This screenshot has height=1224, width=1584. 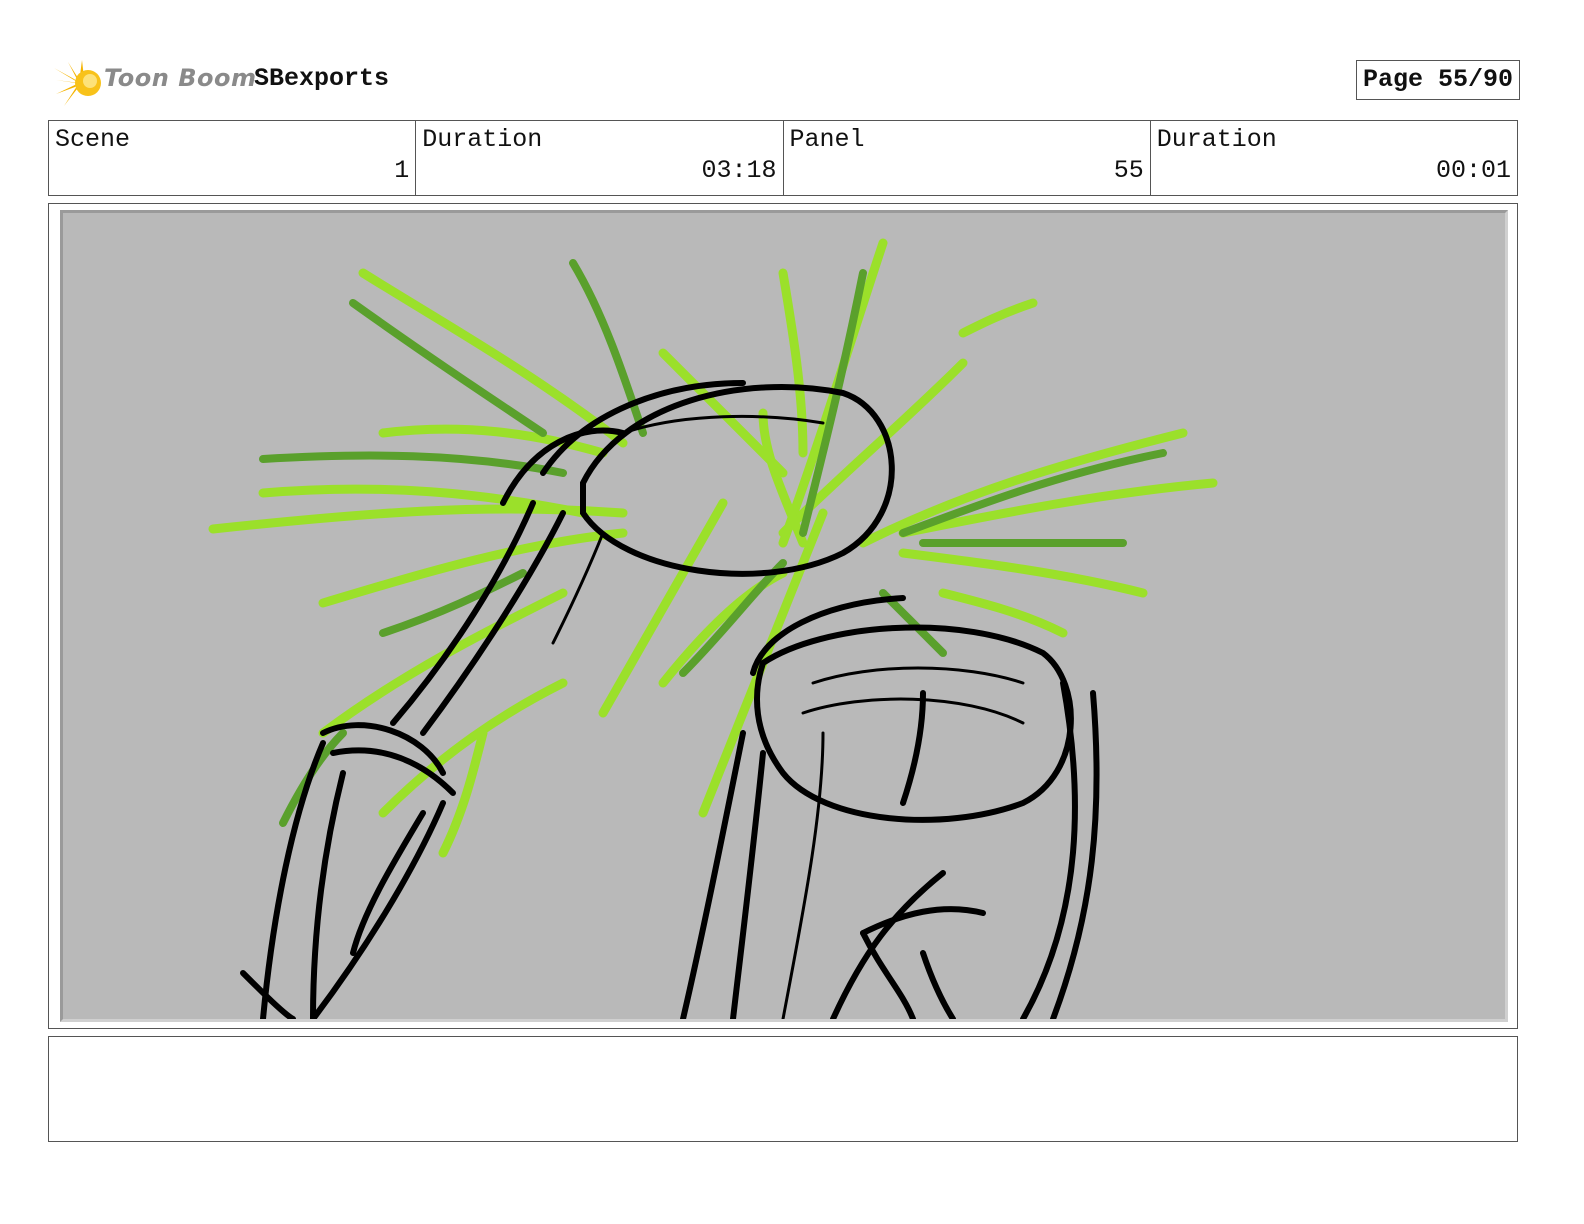 What do you see at coordinates (1437, 80) in the screenshot?
I see `page-indicator: Page 55/90` at bounding box center [1437, 80].